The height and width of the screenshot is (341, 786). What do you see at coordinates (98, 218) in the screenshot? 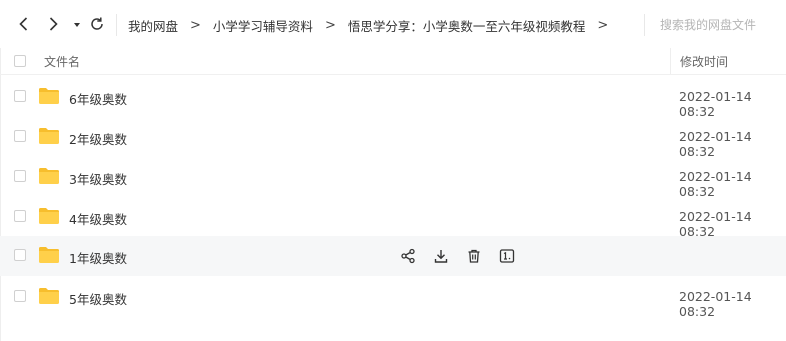
I see `file-name: 4年级奥数` at bounding box center [98, 218].